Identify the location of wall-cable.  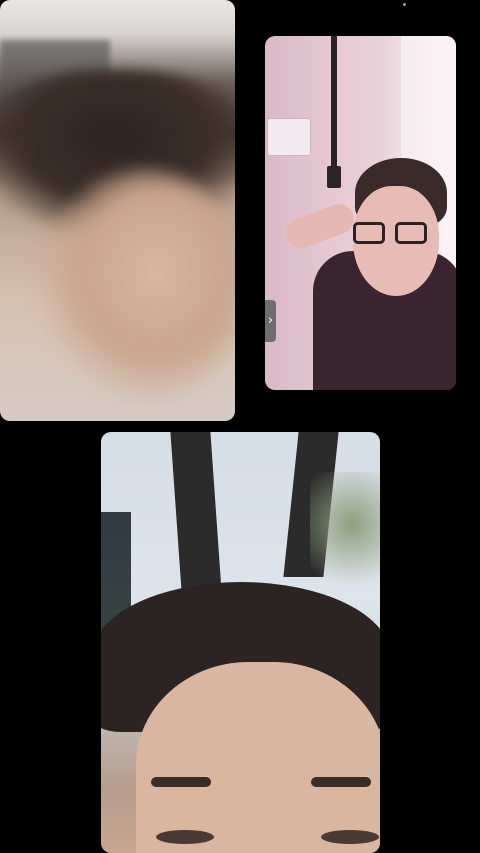
(334, 111).